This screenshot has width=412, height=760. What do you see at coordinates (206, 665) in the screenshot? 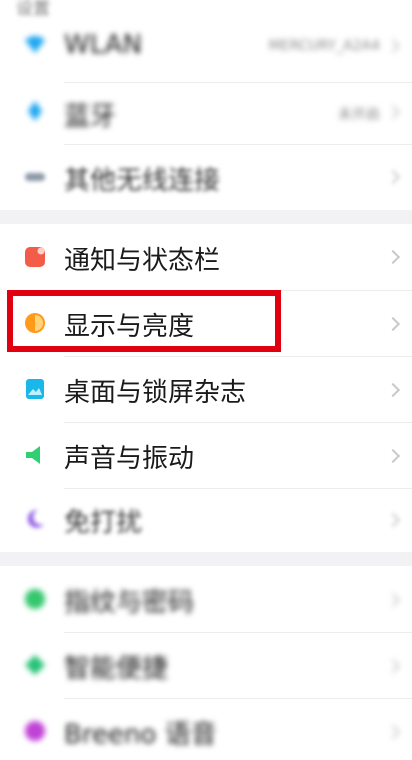
I see `setting-item-smart-convenience: 智能便捷` at bounding box center [206, 665].